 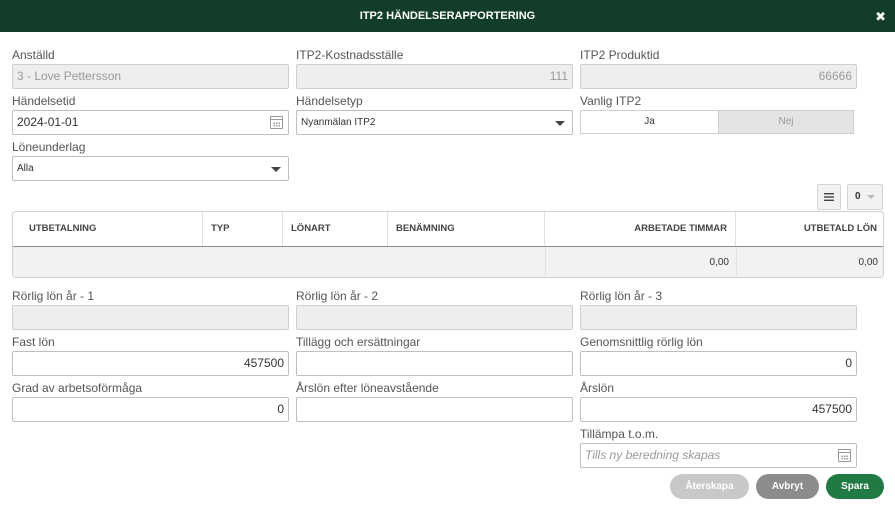 What do you see at coordinates (350, 55) in the screenshot?
I see `kostnadsstalle-label: ITP2-Kostnadsställe` at bounding box center [350, 55].